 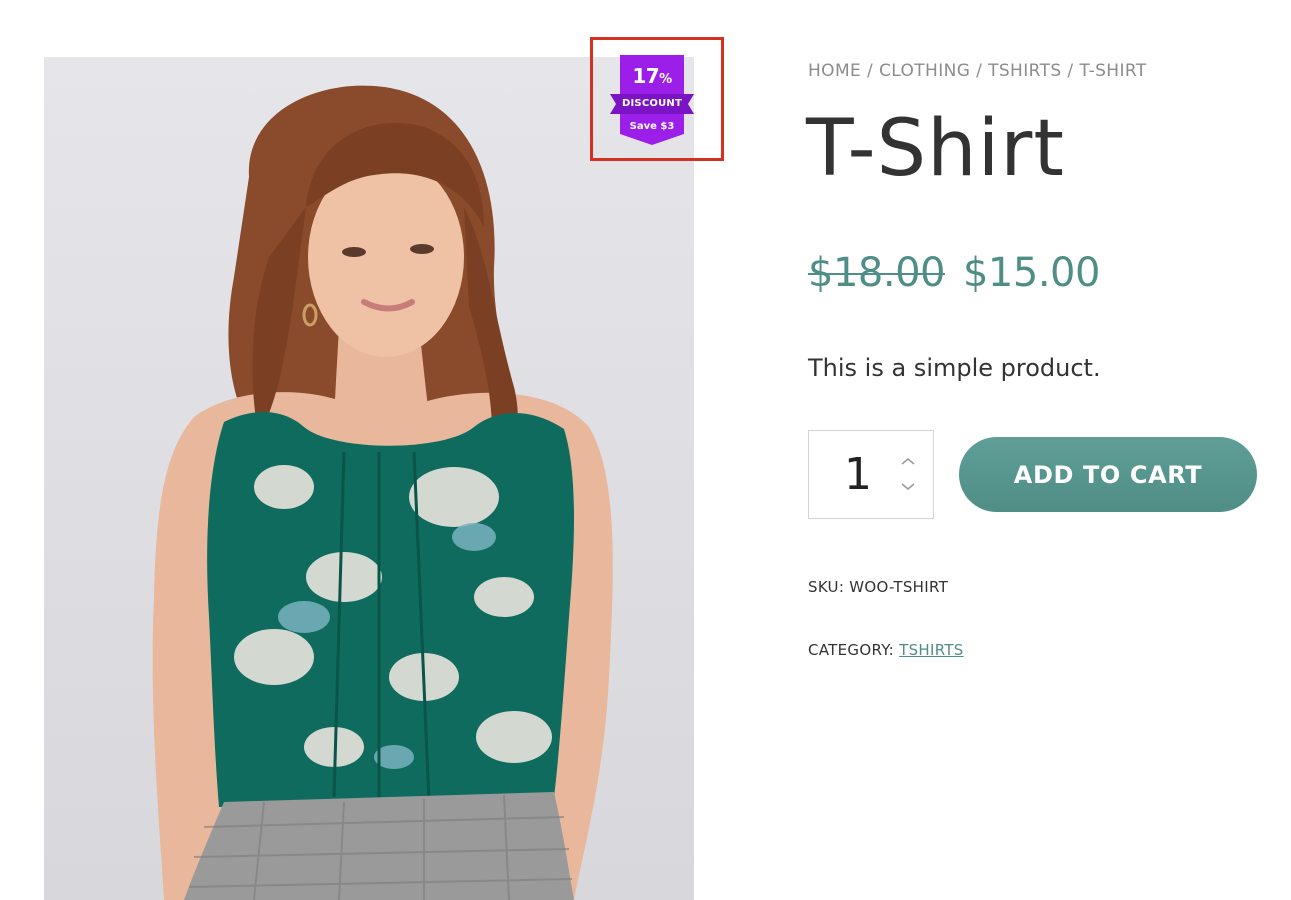 I want to click on sku-value: WOO-TSHIRT, so click(x=899, y=587).